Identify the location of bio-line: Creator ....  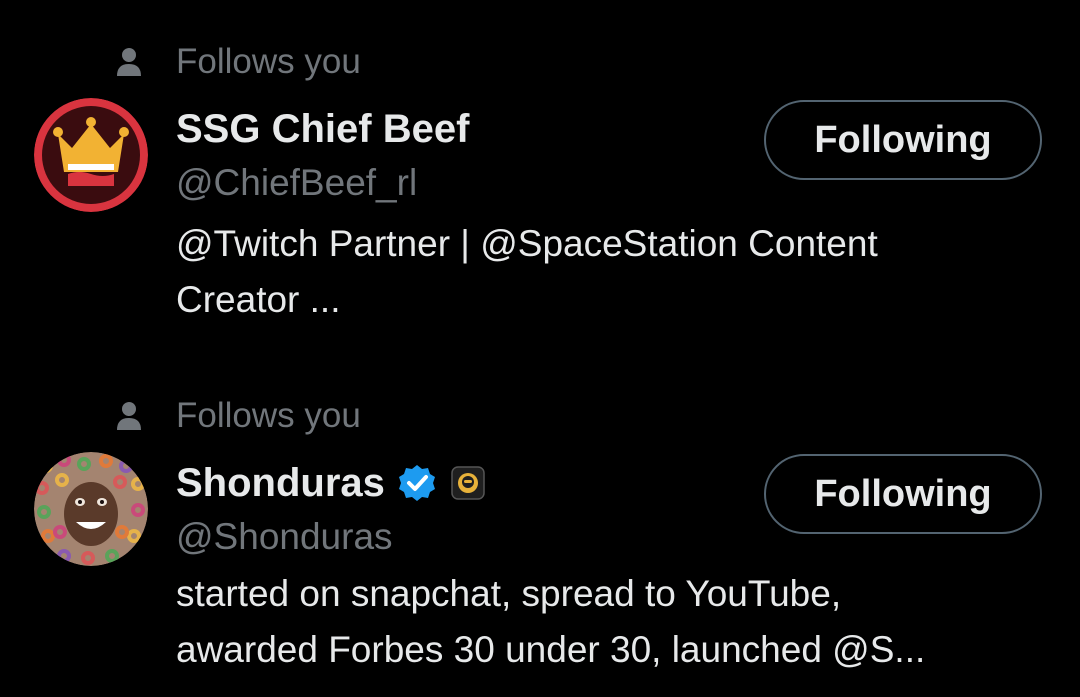
(258, 299).